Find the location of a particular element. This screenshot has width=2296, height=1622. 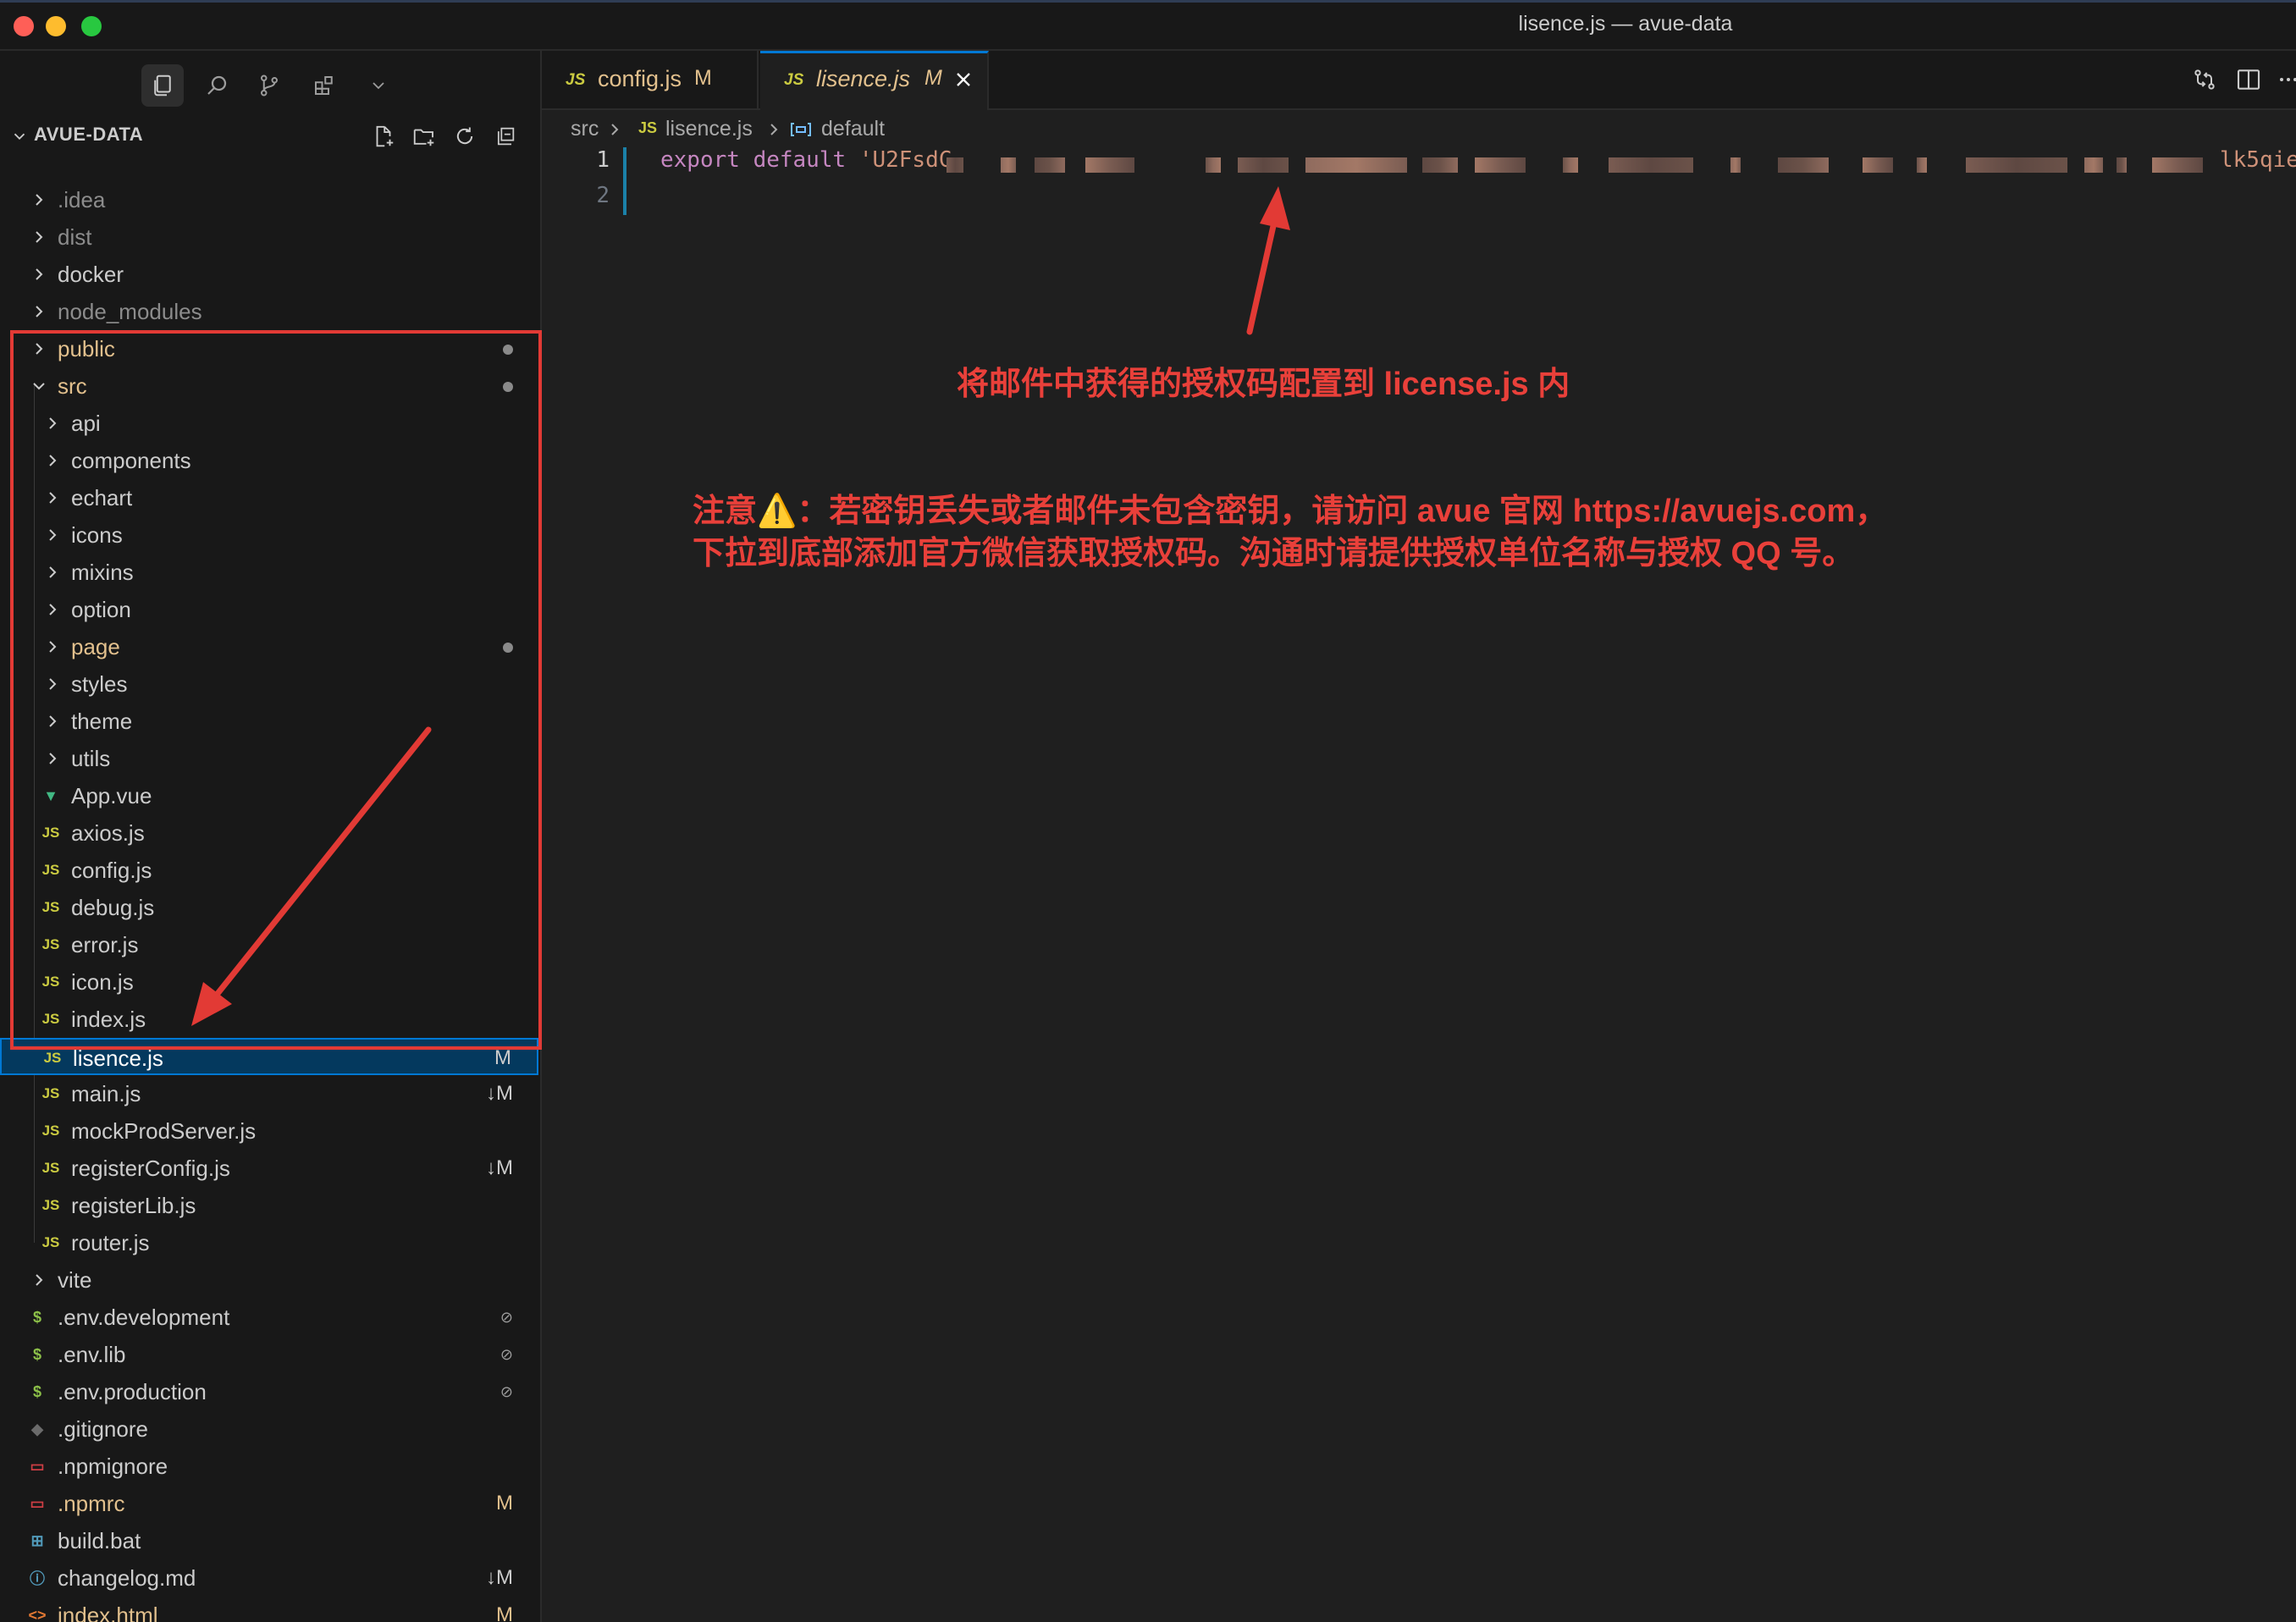

tree-item-npmignore: ▭ .npmignore is located at coordinates (269, 1466).